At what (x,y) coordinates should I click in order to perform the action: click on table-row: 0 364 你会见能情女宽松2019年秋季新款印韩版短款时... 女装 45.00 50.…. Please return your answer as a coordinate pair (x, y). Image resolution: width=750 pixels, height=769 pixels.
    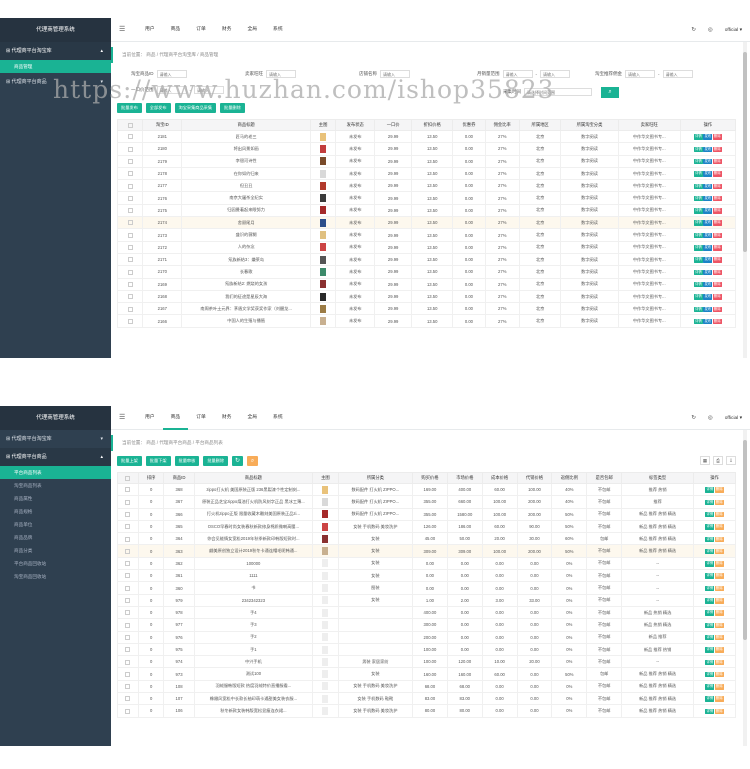
    Looking at the image, I should click on (426, 539).